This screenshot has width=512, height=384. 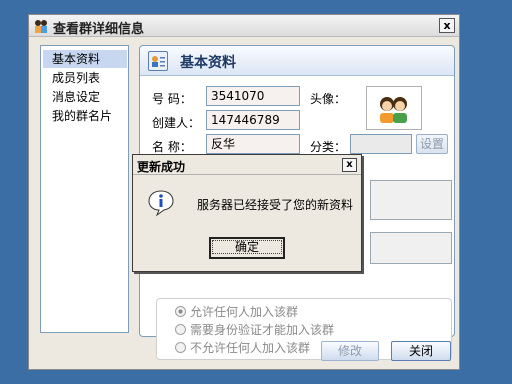 I want to click on close-button: 关闭, so click(x=421, y=351).